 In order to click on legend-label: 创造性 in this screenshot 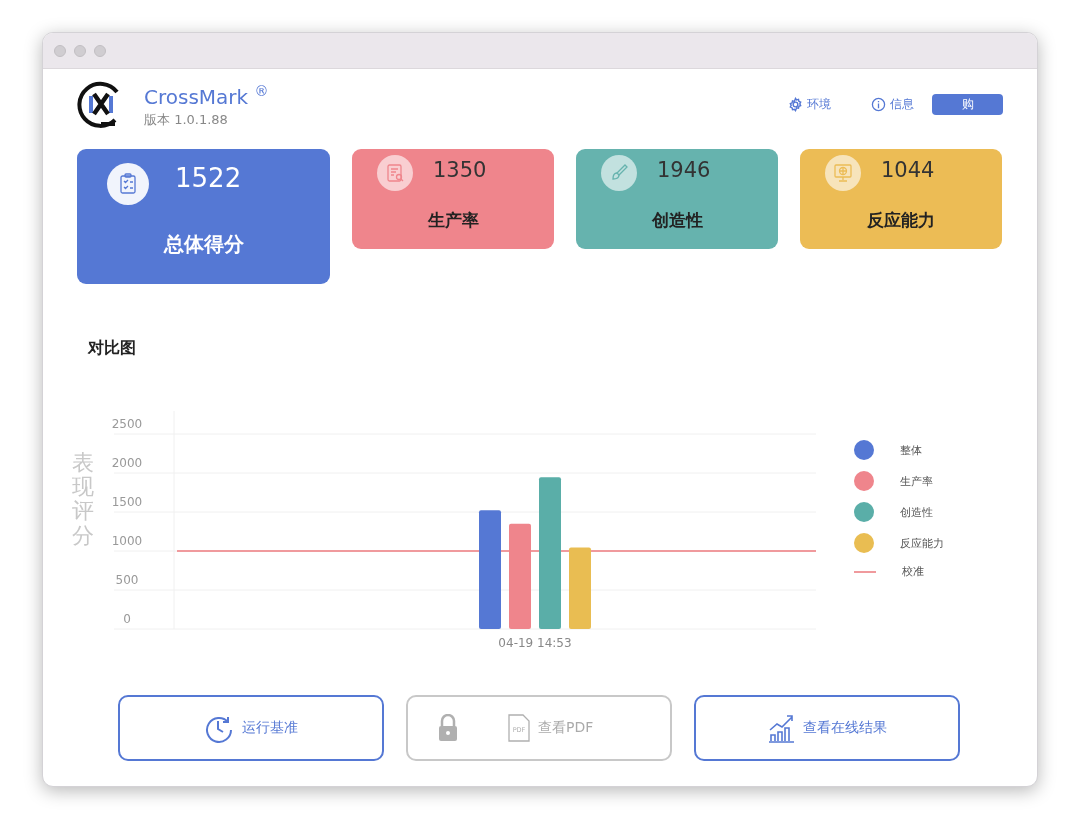, I will do `click(916, 512)`.